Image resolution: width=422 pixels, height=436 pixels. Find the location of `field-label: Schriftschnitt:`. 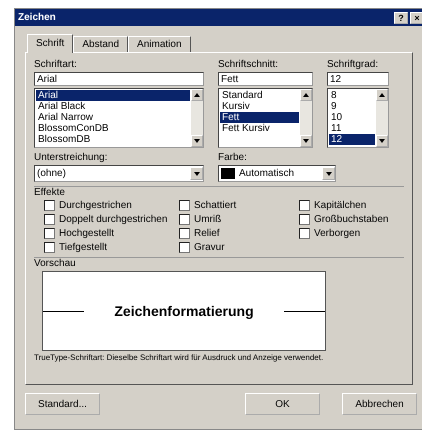

field-label: Schriftschnitt: is located at coordinates (249, 64).